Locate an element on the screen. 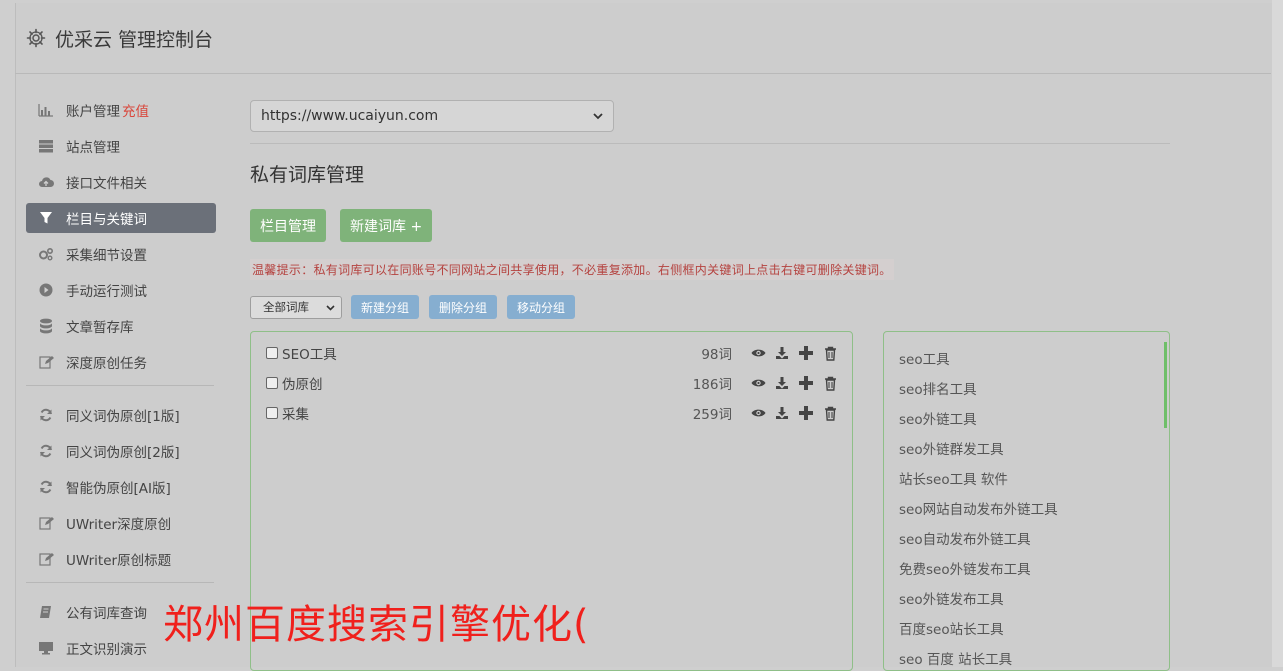 The height and width of the screenshot is (671, 1283). delete-group-button: 删除分组 is located at coordinates (463, 307).